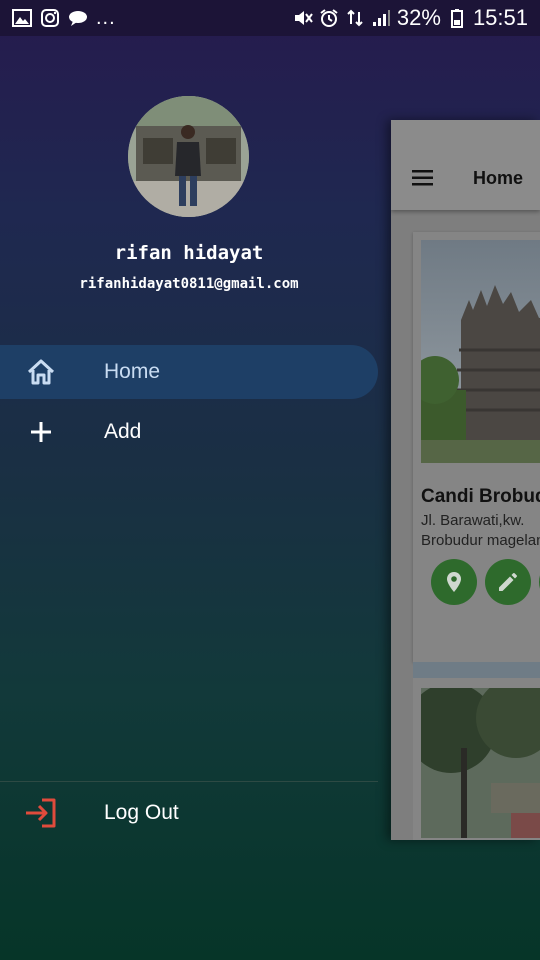  Describe the element at coordinates (41, 432) in the screenshot. I see `plus-icon` at that location.